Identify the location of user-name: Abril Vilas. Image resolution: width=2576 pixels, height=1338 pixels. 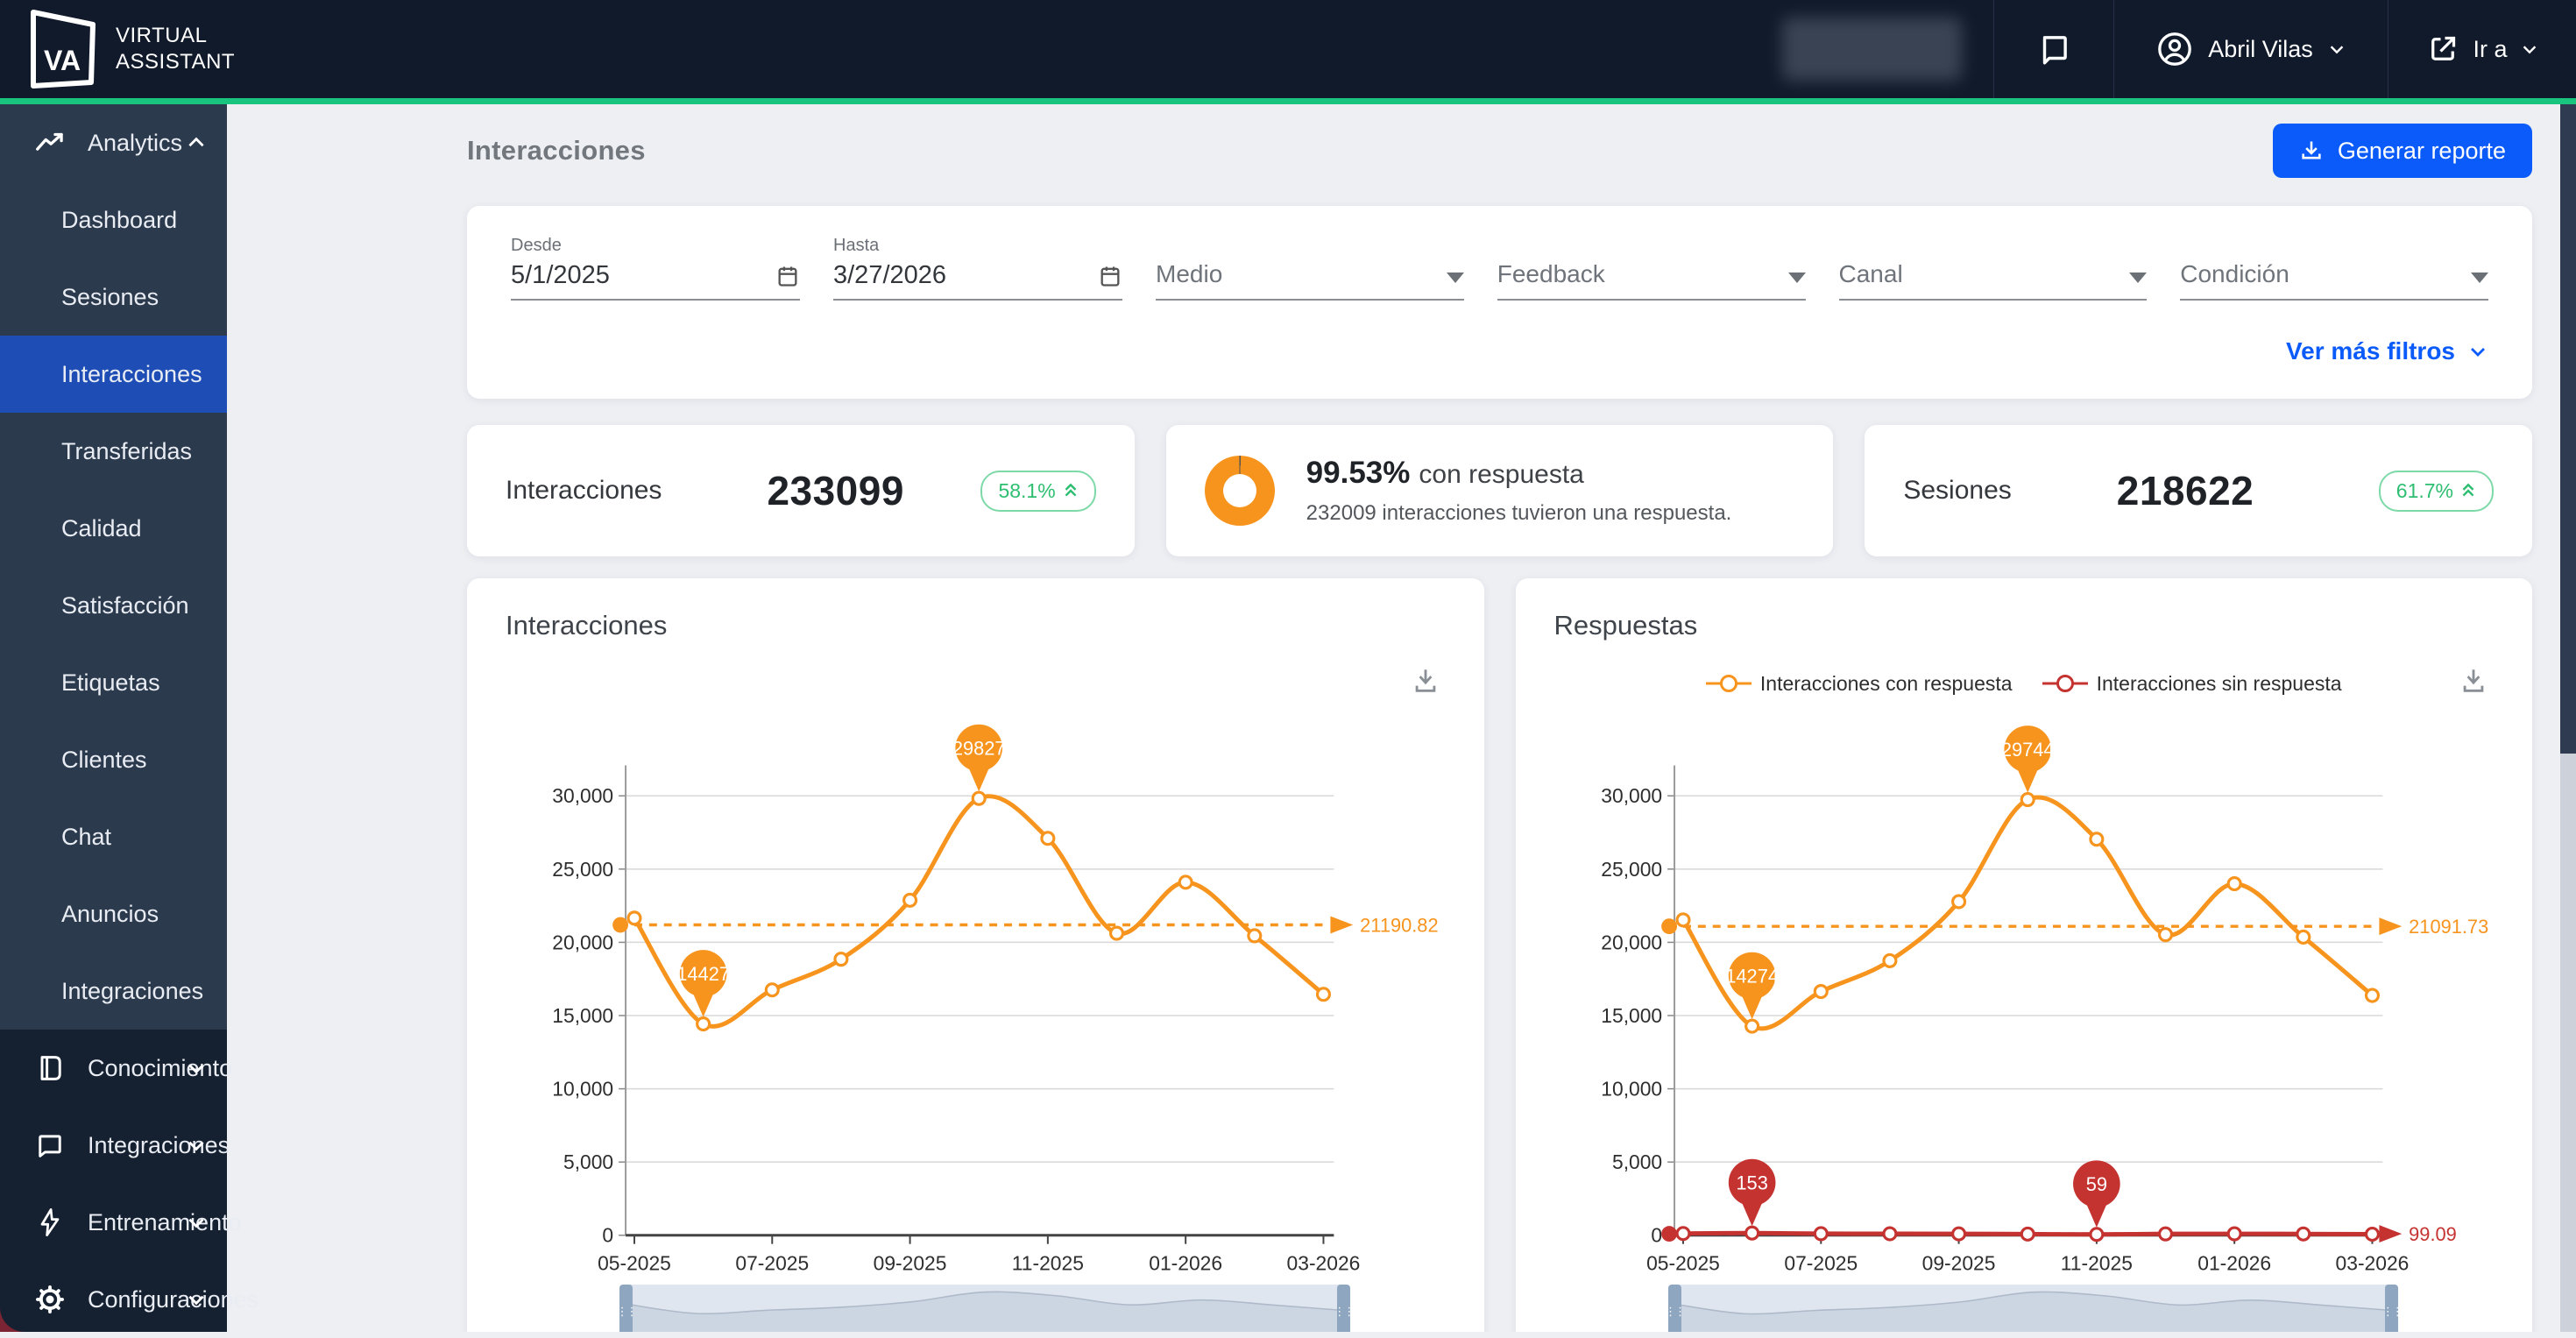
(2260, 48).